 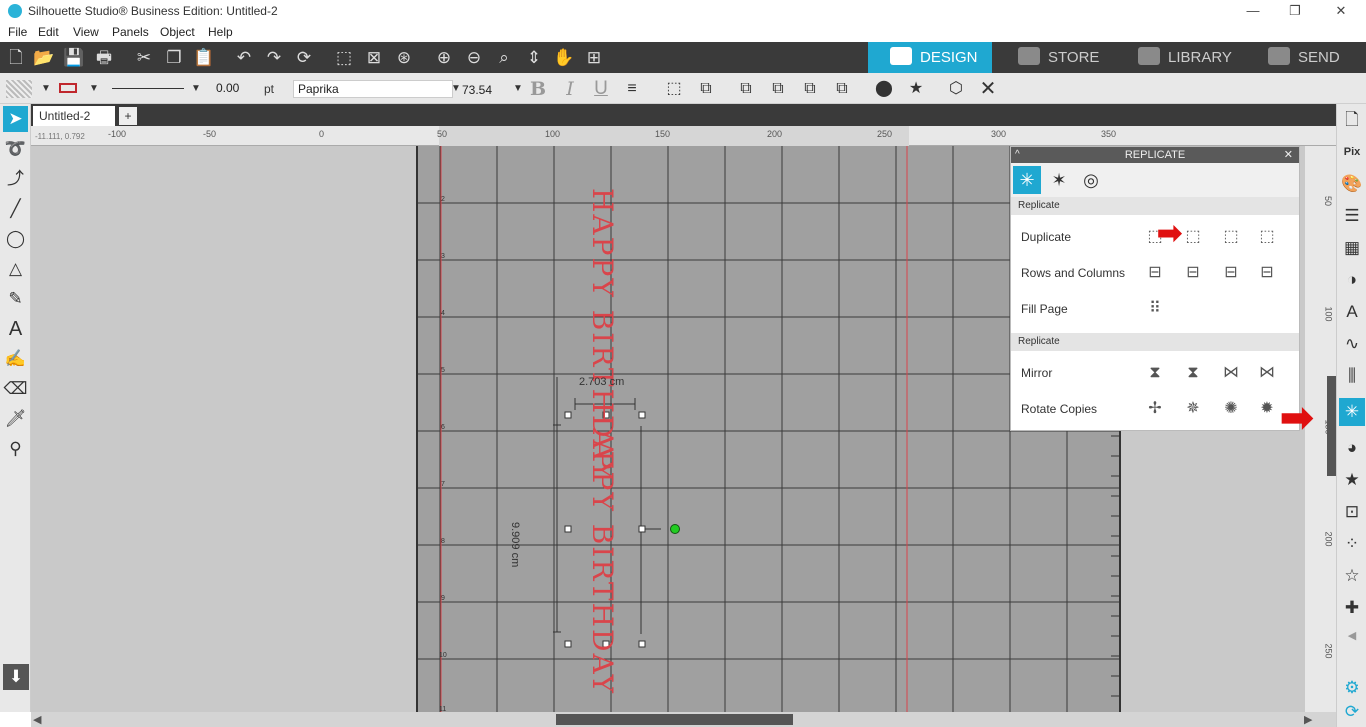 I want to click on select-arrow-icon: ➤, so click(x=15, y=119).